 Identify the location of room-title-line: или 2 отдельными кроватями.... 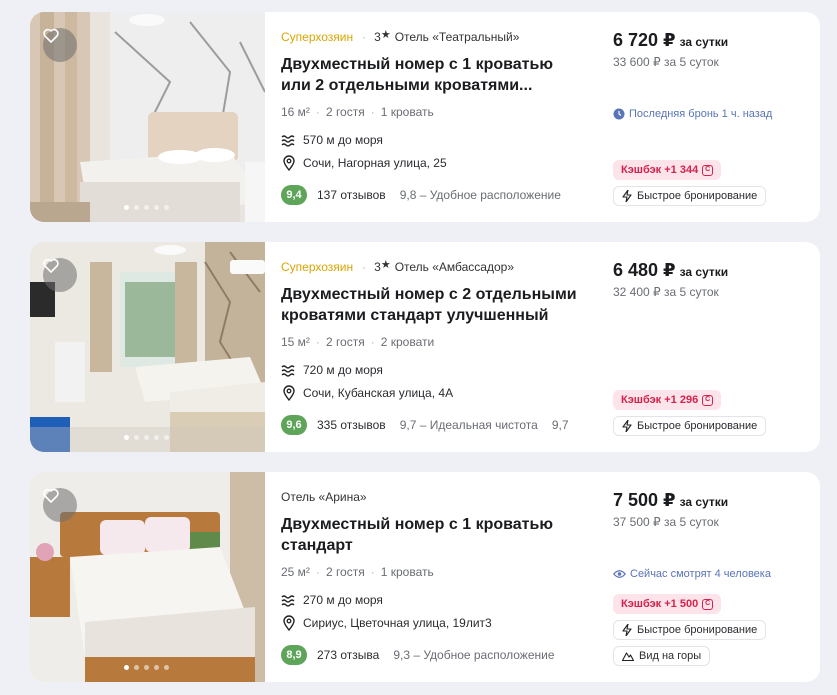
(407, 85).